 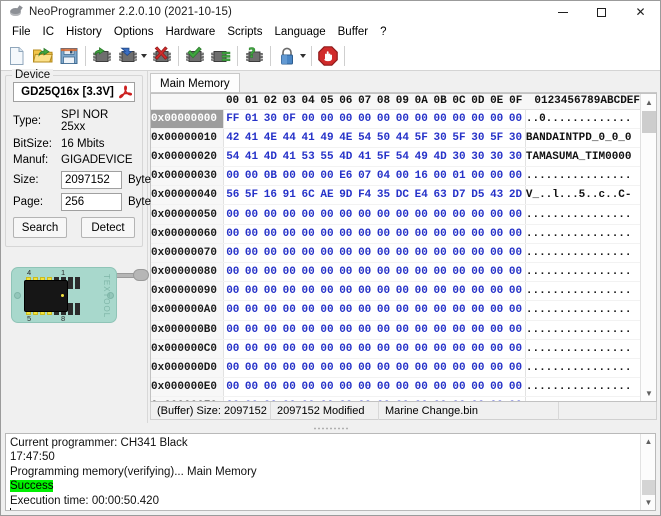 I want to click on scroll-down-icon: ▼, so click(x=649, y=393).